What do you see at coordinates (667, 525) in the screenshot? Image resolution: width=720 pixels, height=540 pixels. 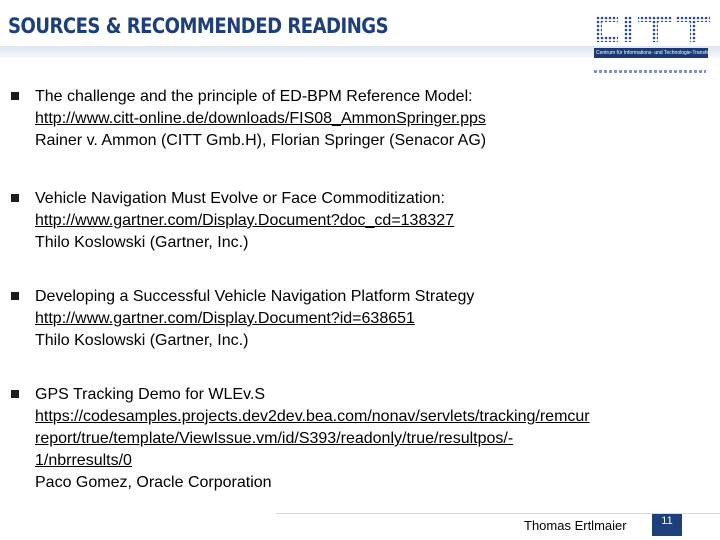 I see `page-number: 11` at bounding box center [667, 525].